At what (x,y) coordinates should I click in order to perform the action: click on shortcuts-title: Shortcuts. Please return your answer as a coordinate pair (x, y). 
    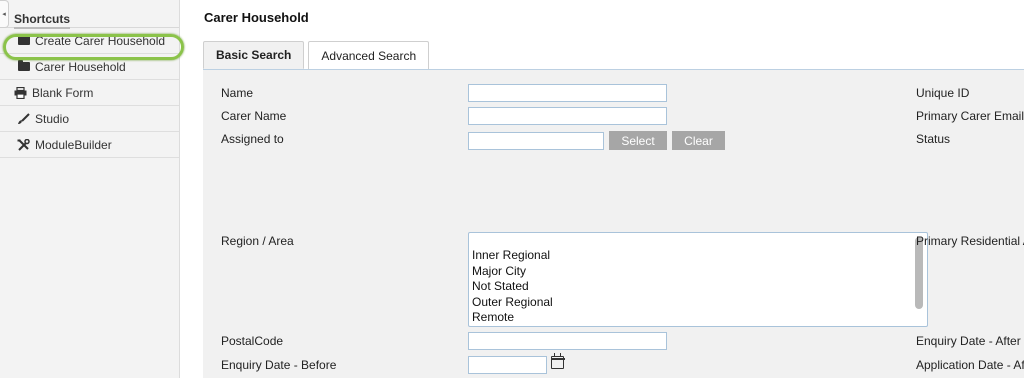
    Looking at the image, I should click on (42, 20).